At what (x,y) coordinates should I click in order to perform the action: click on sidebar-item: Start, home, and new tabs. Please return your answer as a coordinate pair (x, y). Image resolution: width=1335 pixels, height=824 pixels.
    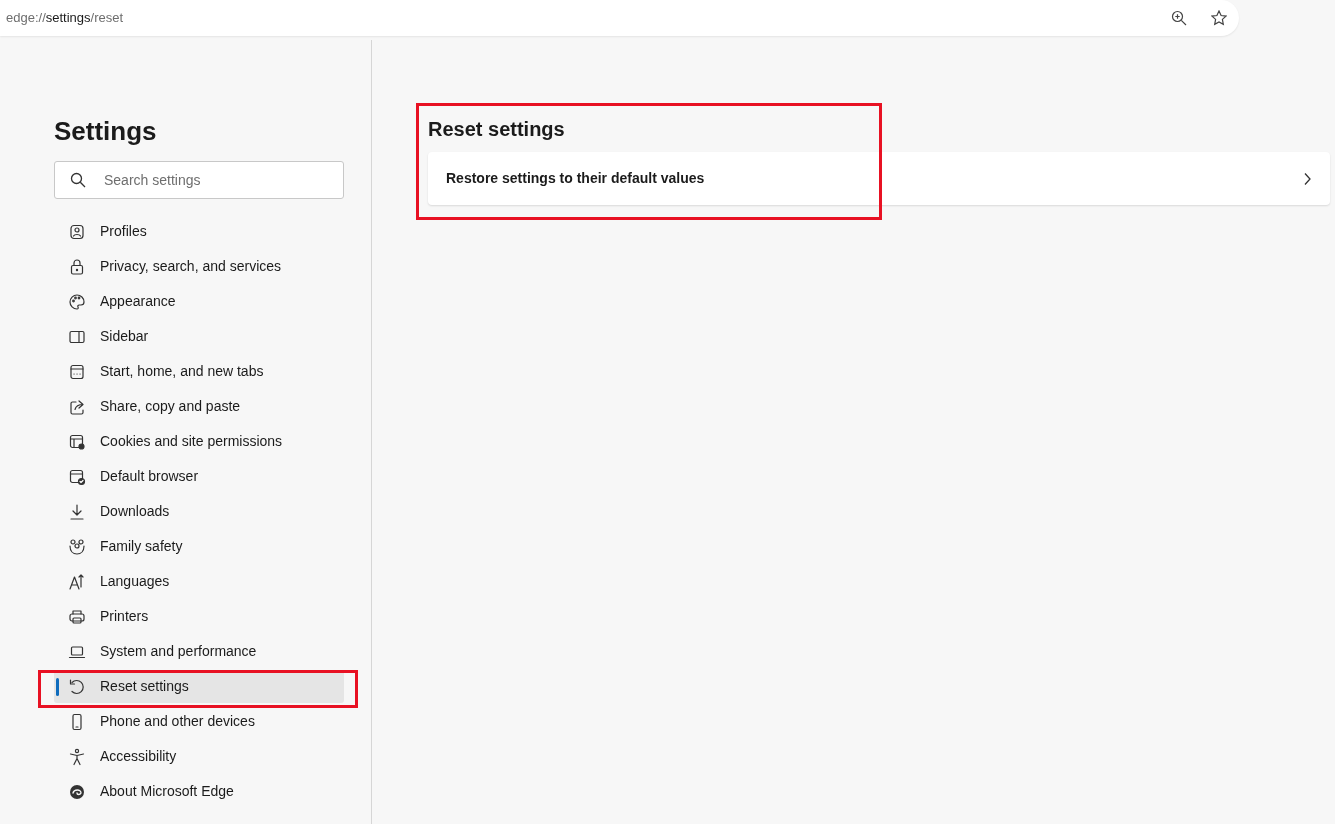
    Looking at the image, I should click on (199, 372).